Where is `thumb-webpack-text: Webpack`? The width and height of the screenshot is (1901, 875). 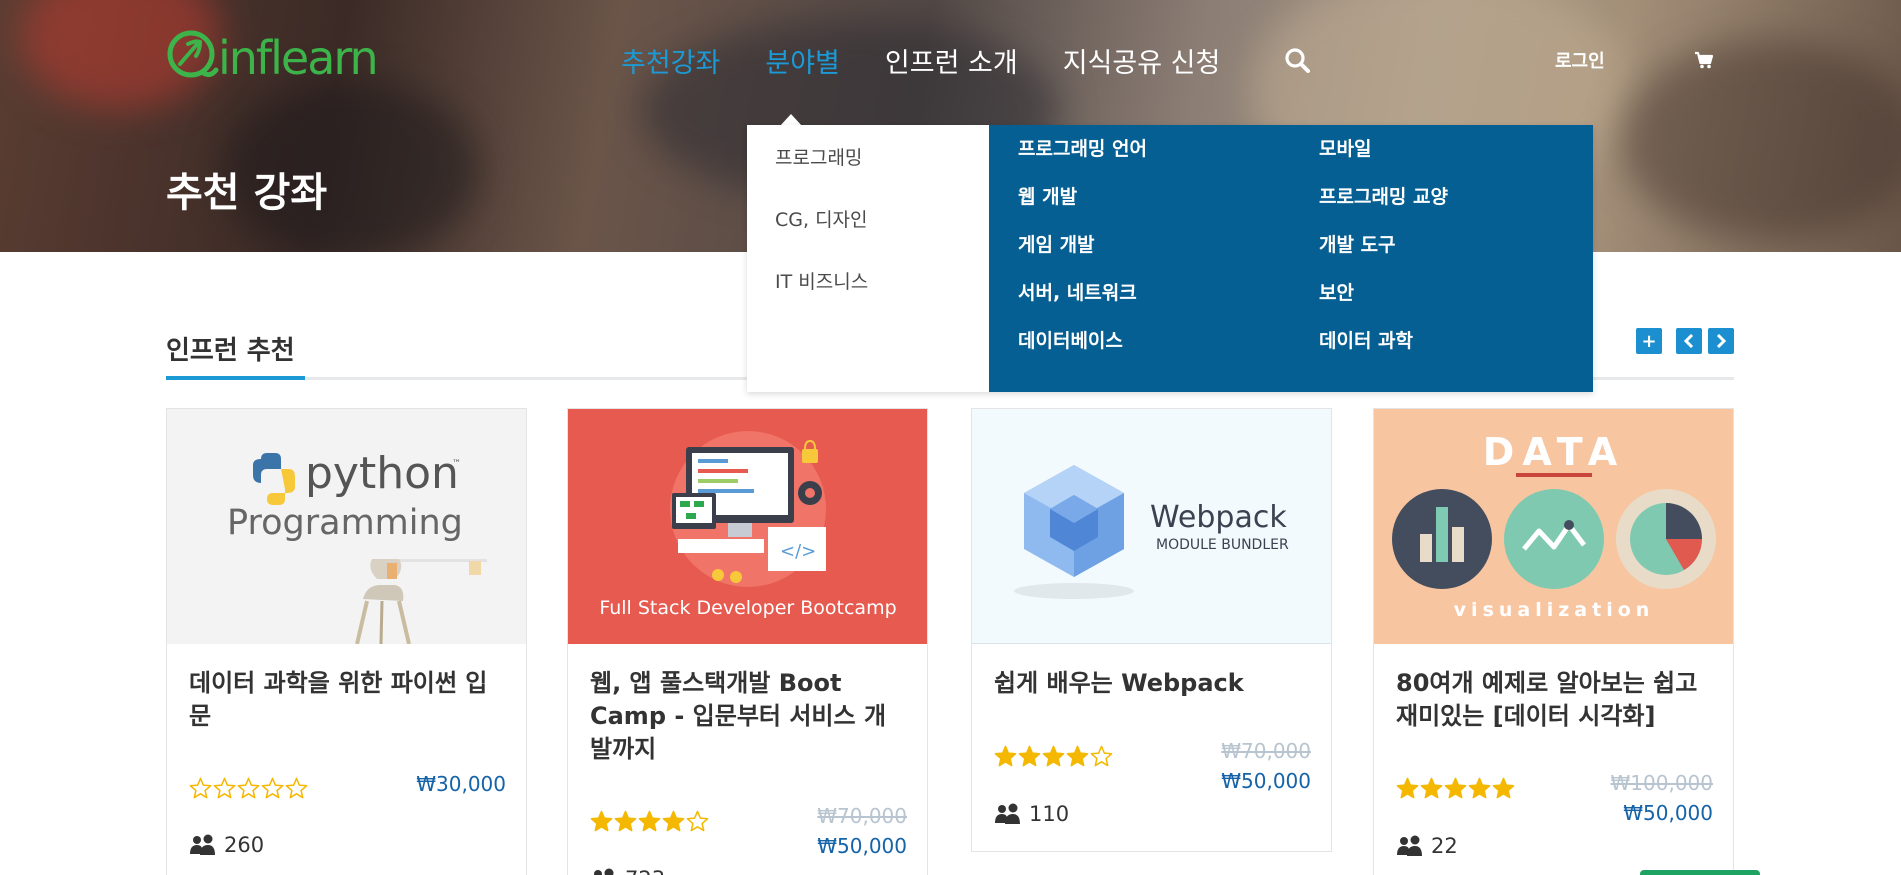
thumb-webpack-text: Webpack is located at coordinates (1218, 517).